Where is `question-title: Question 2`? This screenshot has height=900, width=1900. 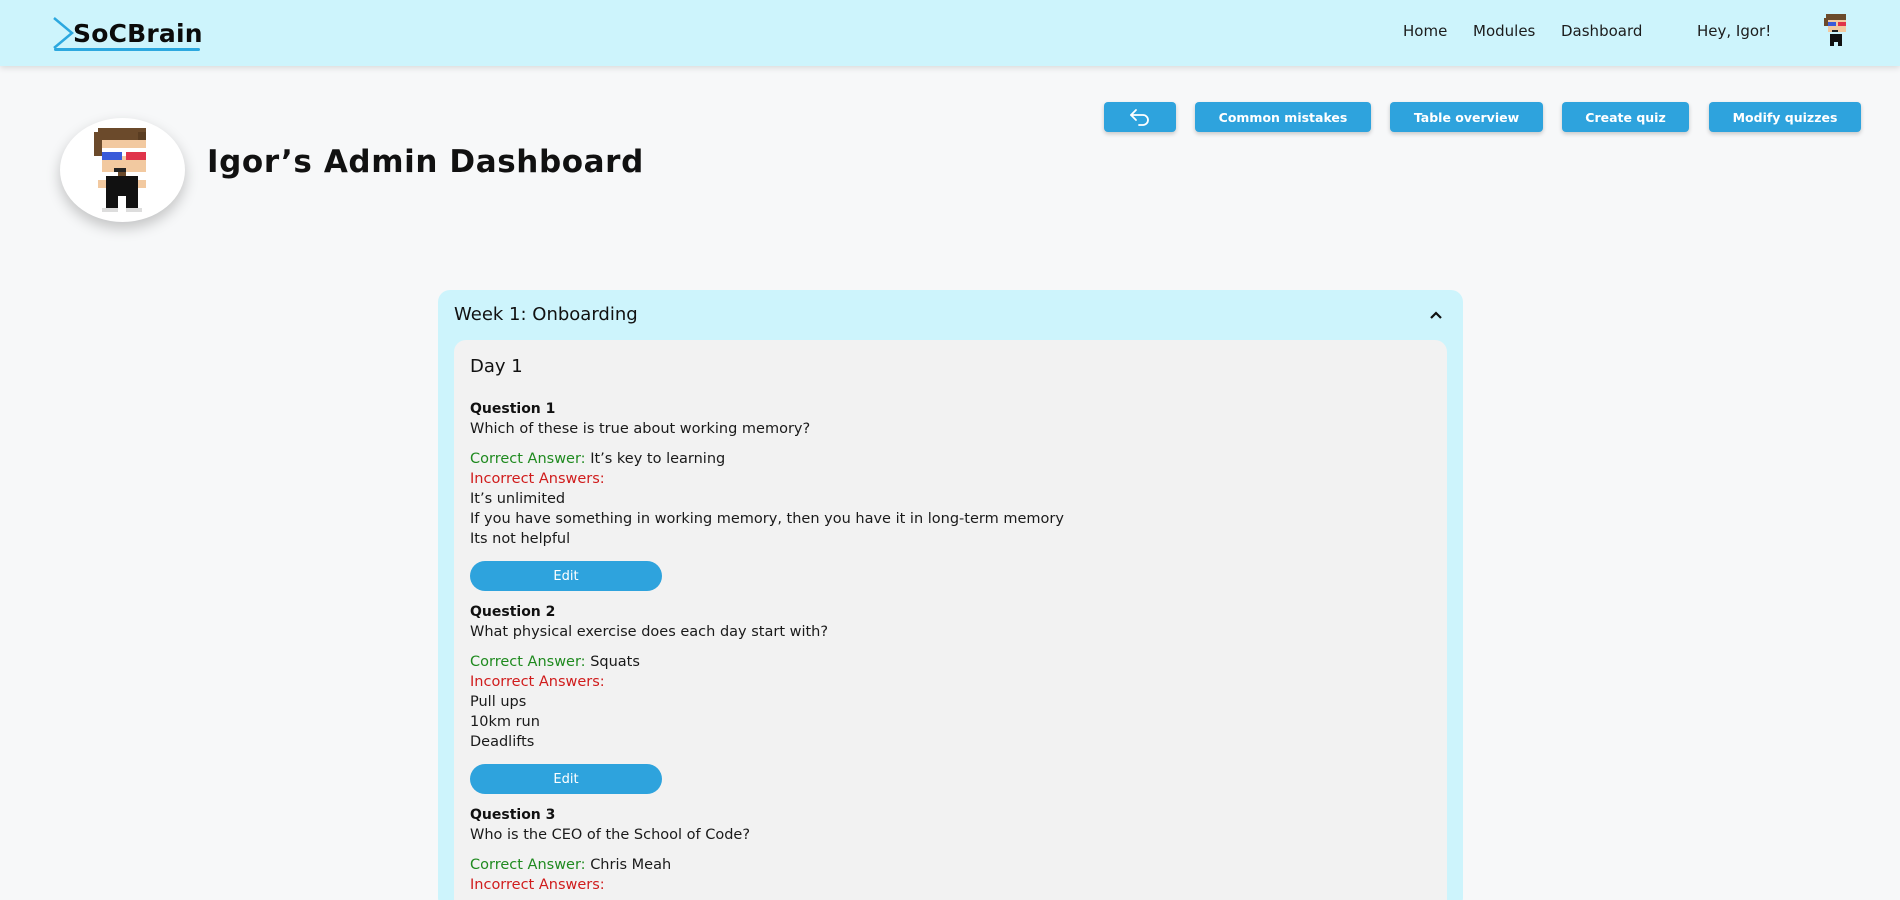 question-title: Question 2 is located at coordinates (513, 612).